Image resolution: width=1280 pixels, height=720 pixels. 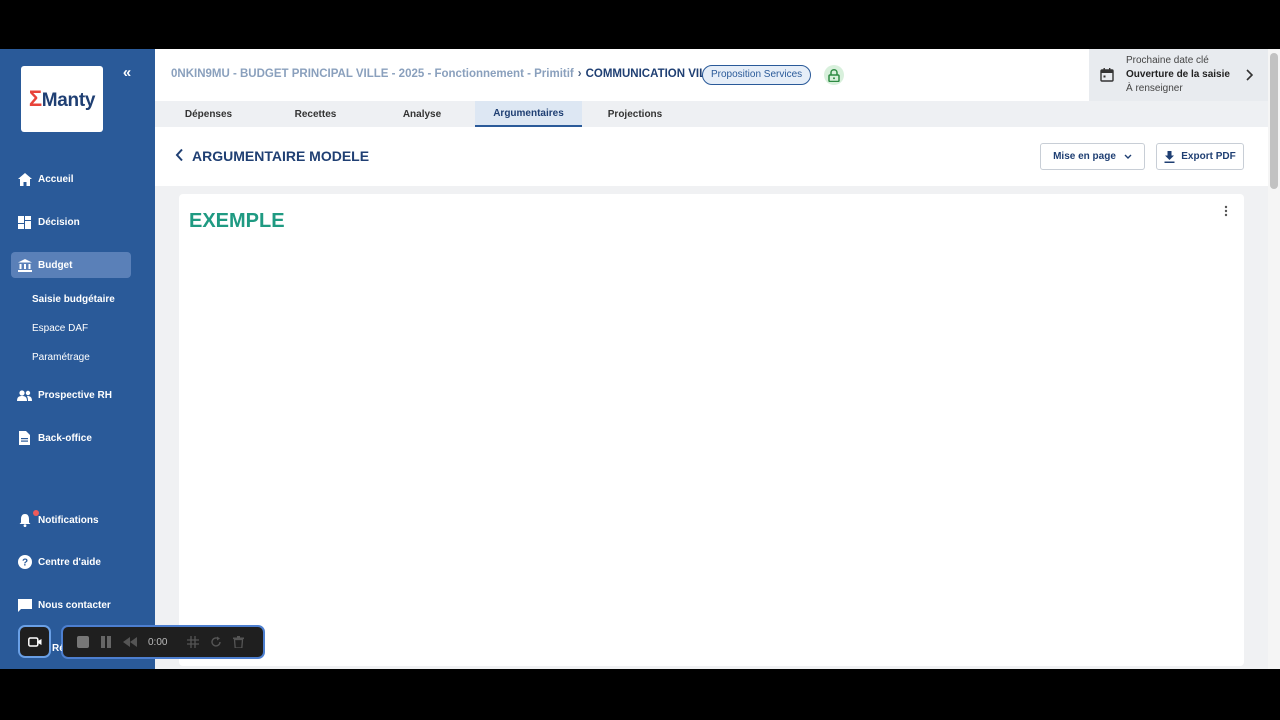 I want to click on scrollbar-thumb, so click(x=1274, y=121).